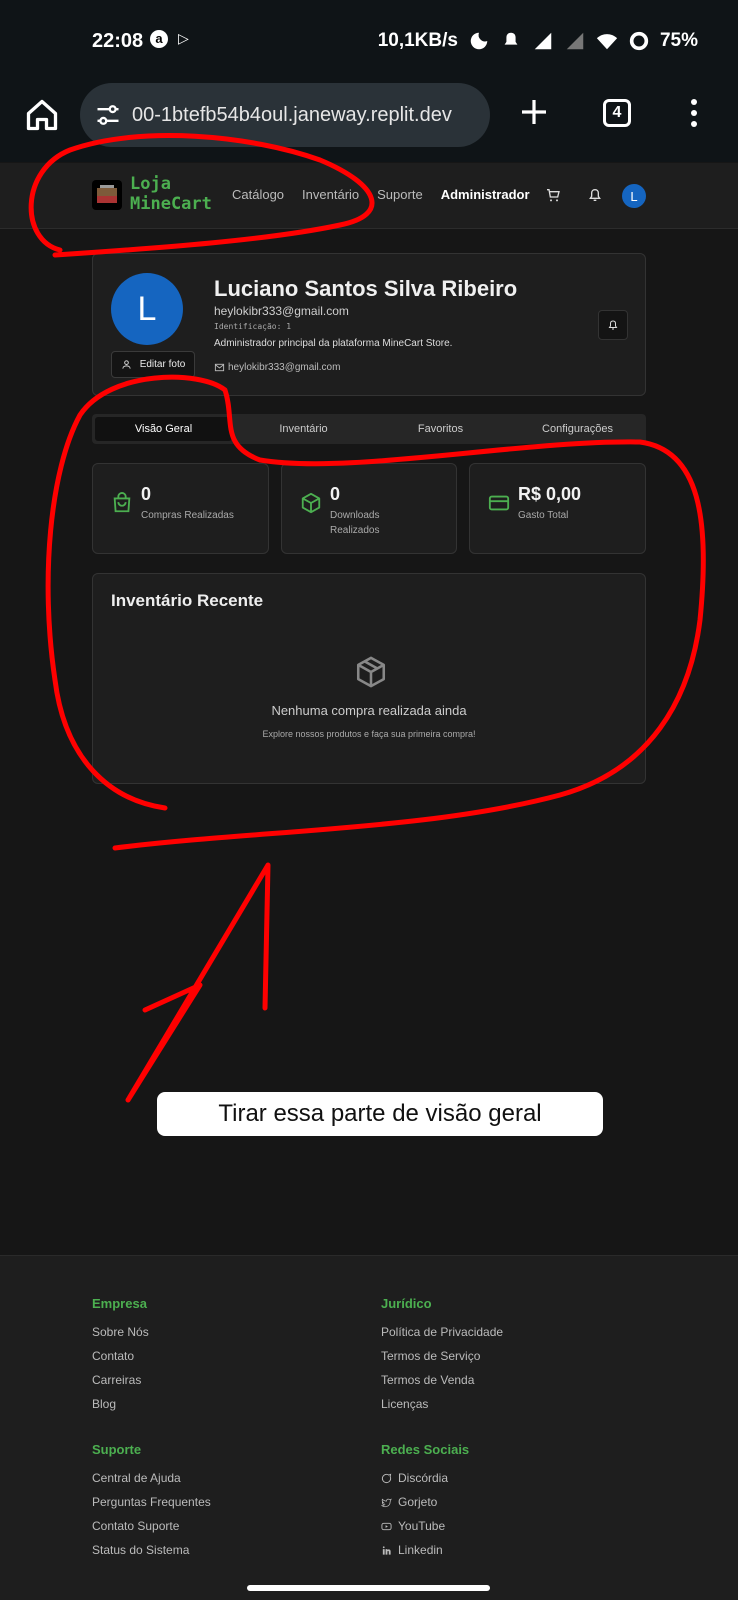 This screenshot has width=738, height=1600. I want to click on site-settings-icon, so click(108, 115).